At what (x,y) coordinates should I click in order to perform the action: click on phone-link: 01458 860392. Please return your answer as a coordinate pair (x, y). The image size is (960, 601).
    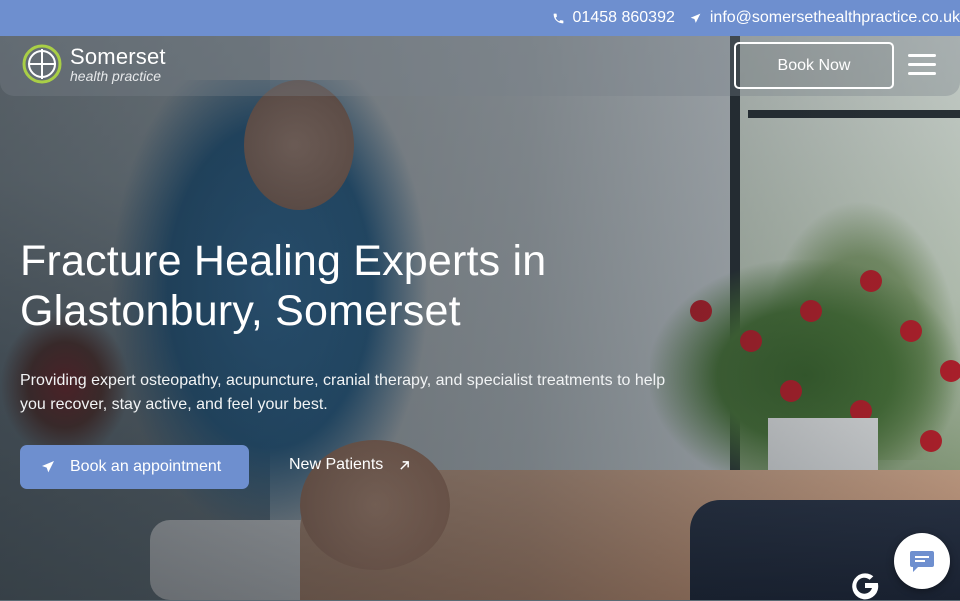
    Looking at the image, I should click on (613, 18).